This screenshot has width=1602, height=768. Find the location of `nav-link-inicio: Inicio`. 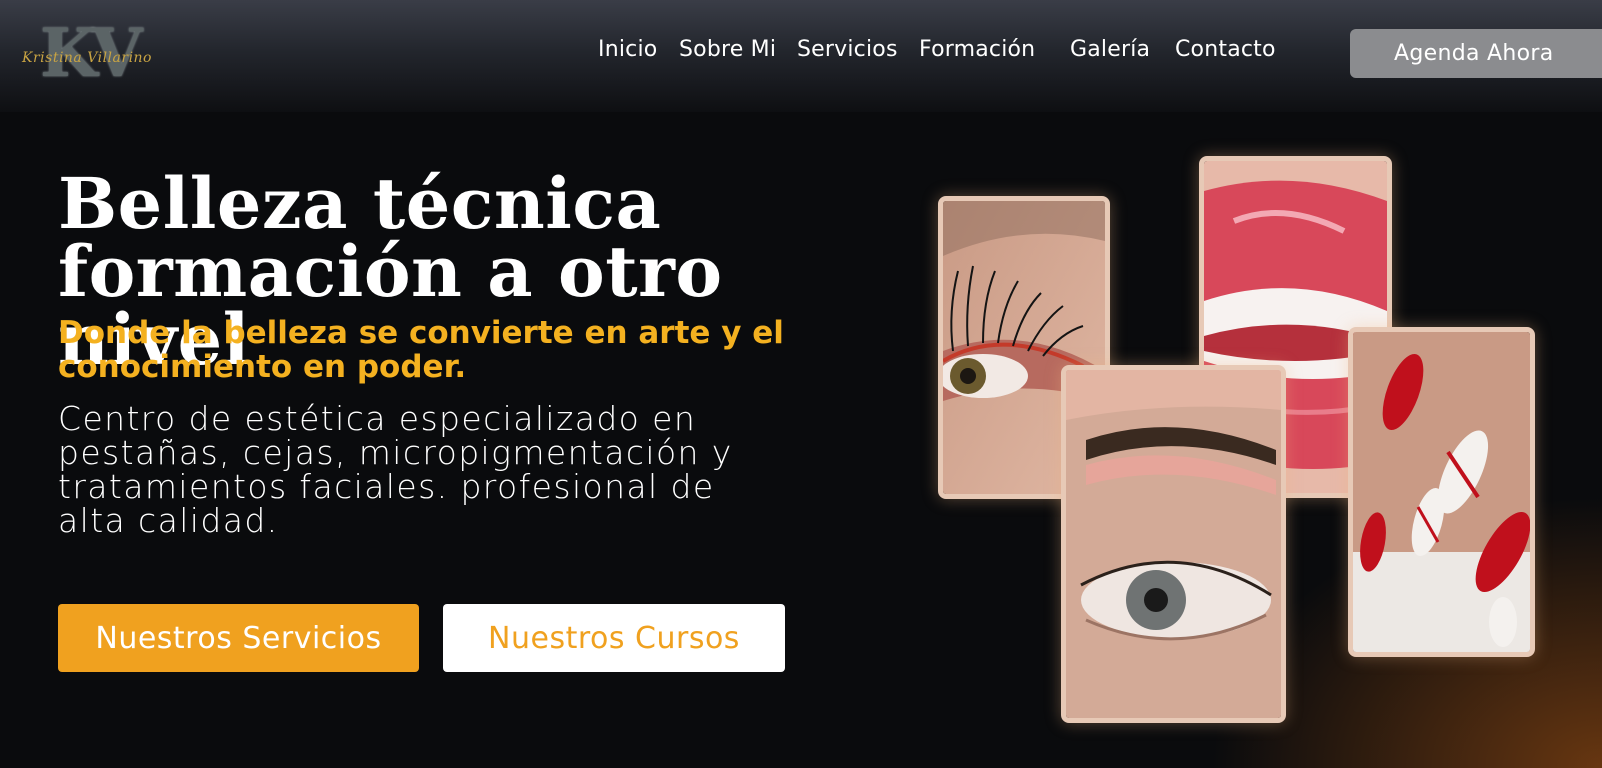

nav-link-inicio: Inicio is located at coordinates (627, 49).